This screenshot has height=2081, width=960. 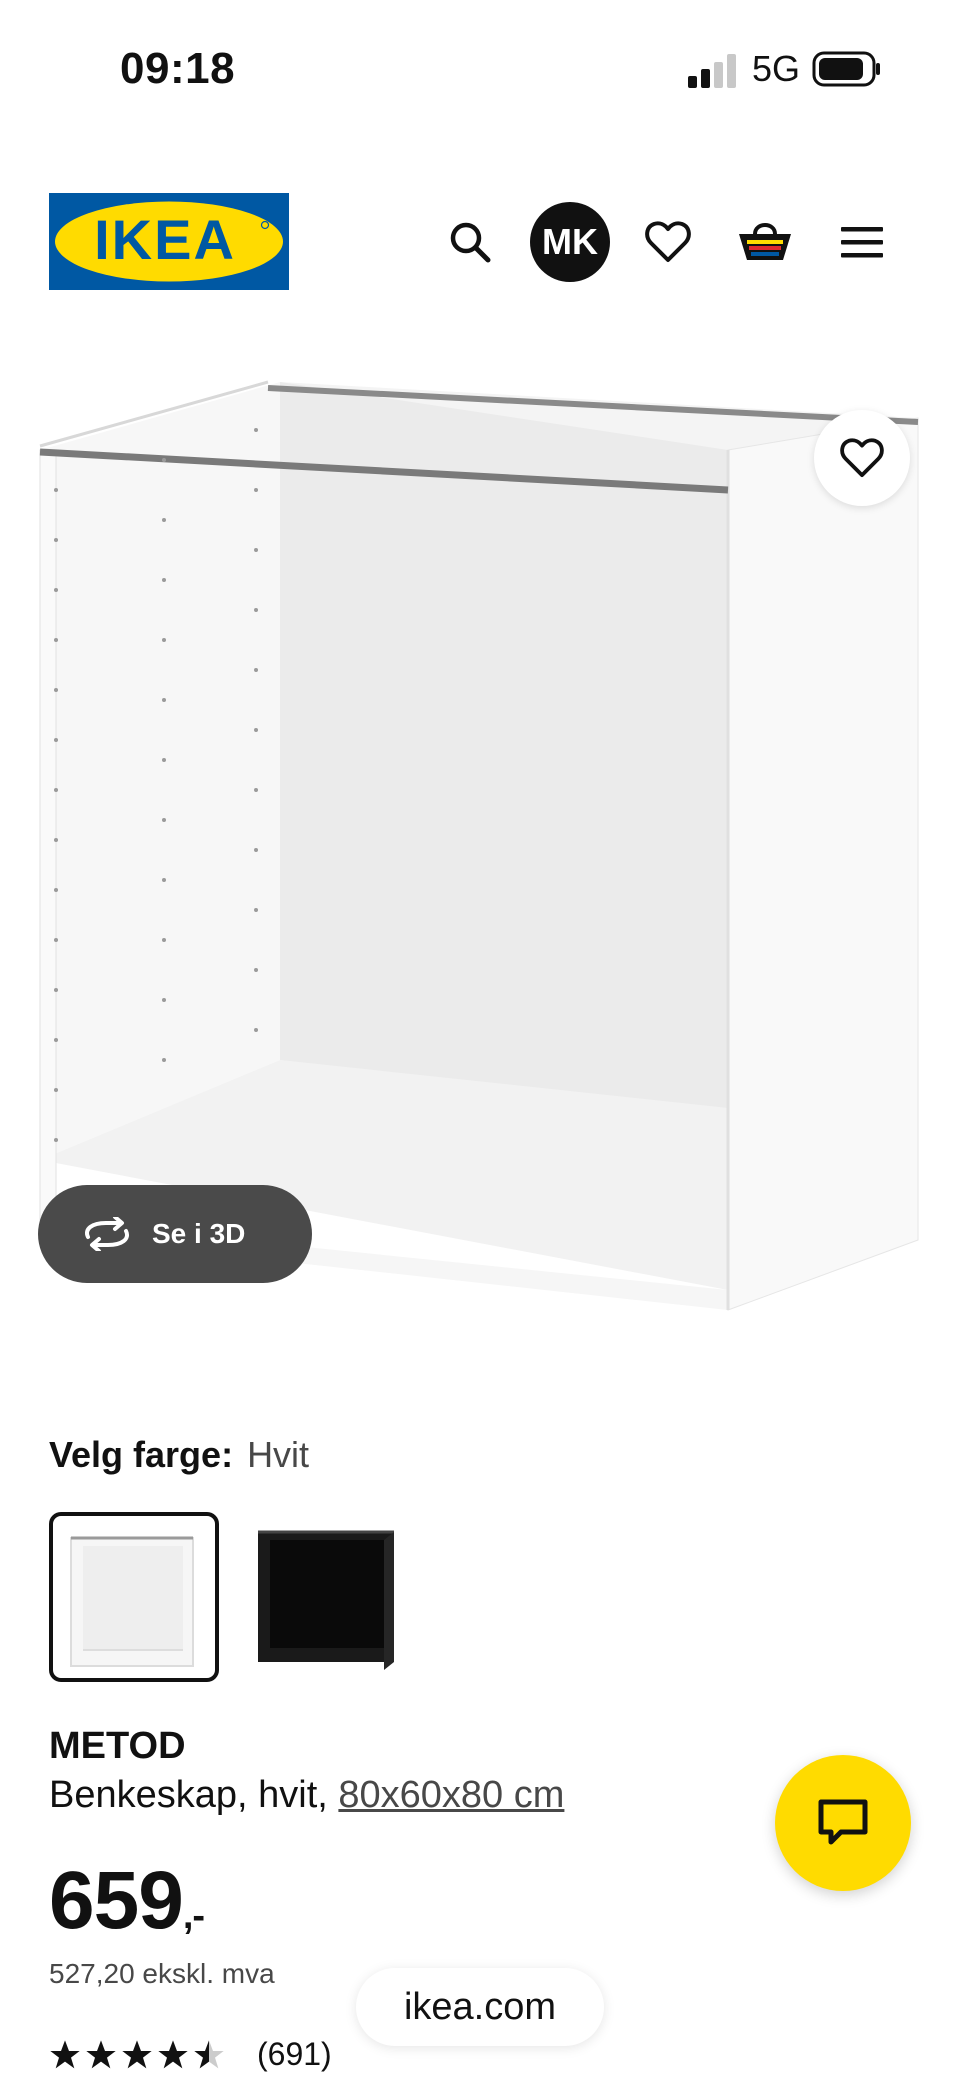 I want to click on profile-avatar: MK, so click(x=570, y=242).